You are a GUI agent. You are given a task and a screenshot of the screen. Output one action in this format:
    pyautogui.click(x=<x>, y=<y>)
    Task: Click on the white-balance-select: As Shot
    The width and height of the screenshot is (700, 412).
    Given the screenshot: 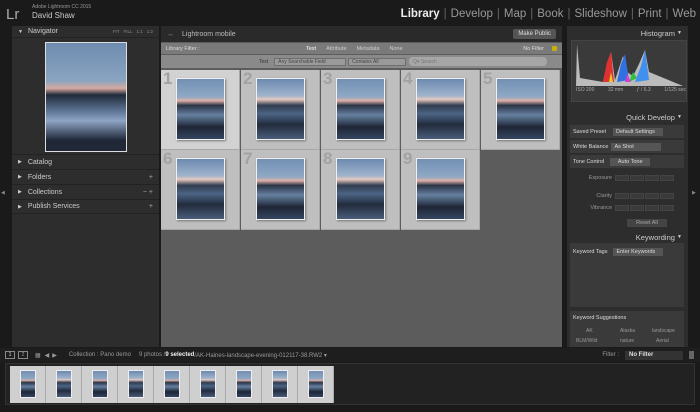 What is the action you would take?
    pyautogui.click(x=636, y=146)
    